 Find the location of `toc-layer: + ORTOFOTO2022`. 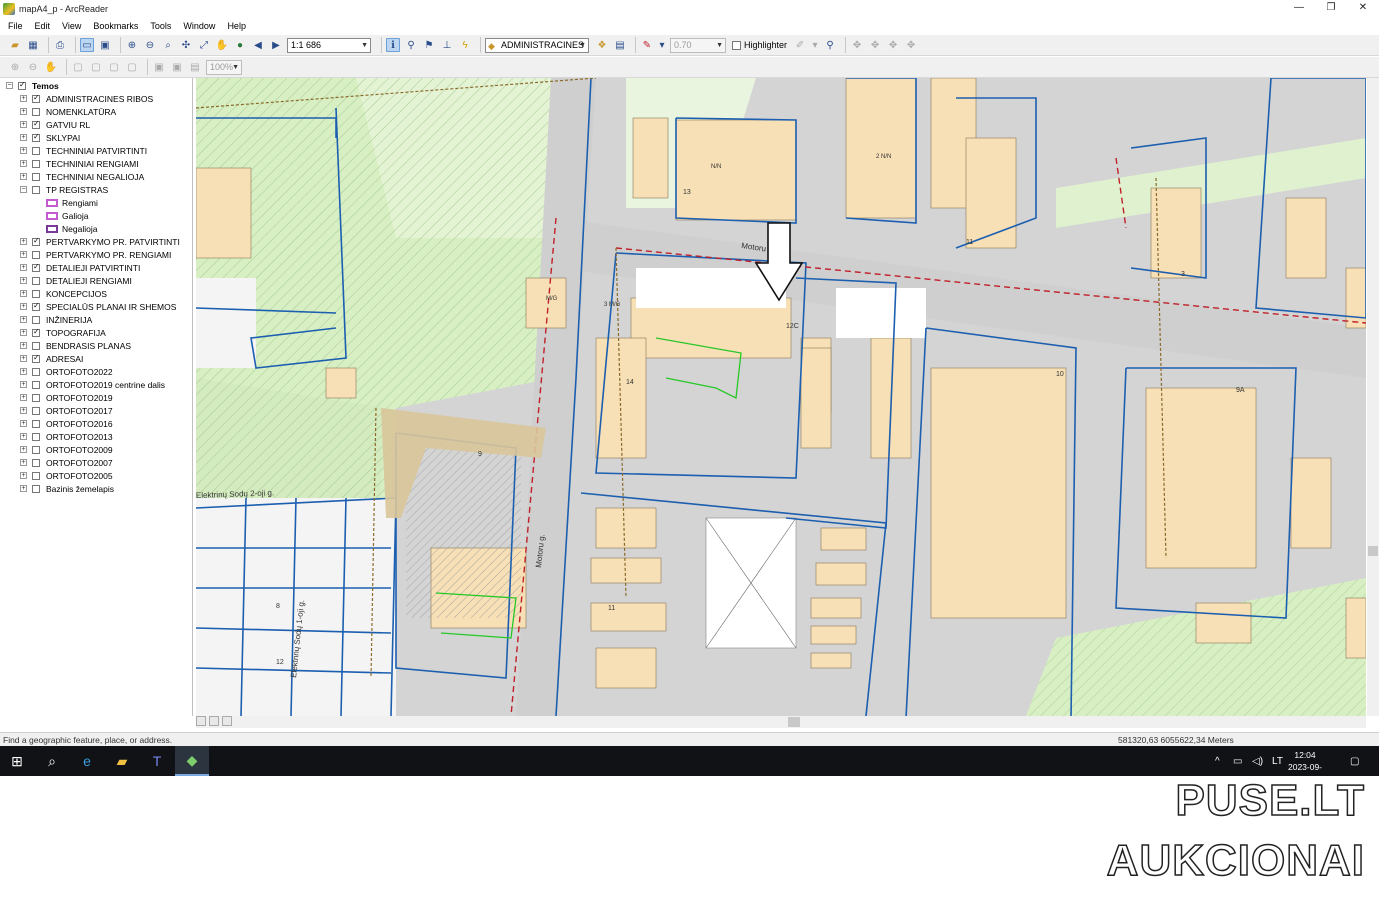

toc-layer: + ORTOFOTO2022 is located at coordinates (66, 371).